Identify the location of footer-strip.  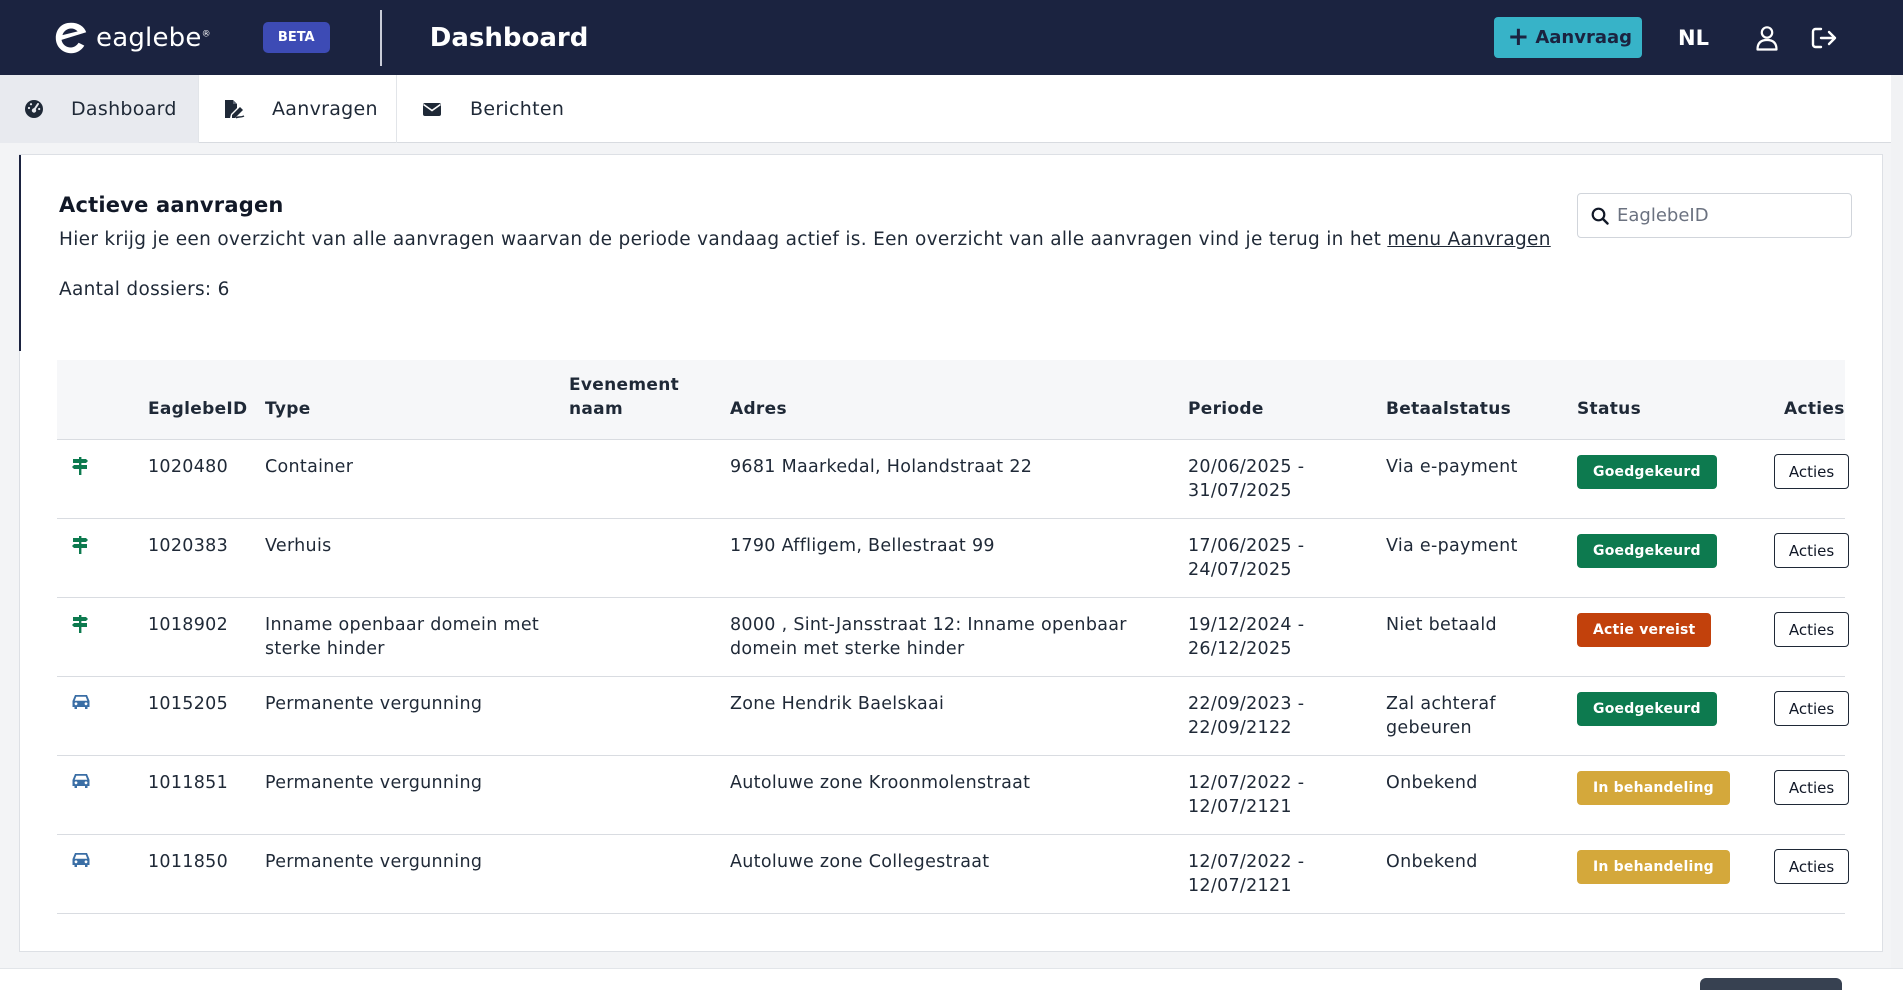
(951, 979).